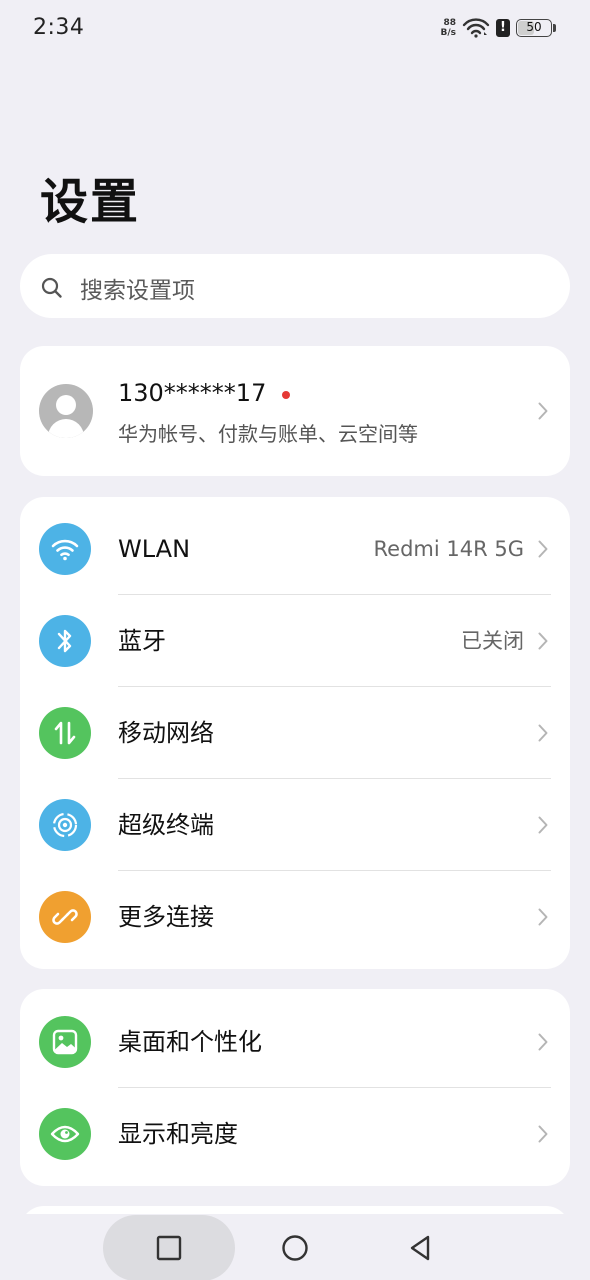  What do you see at coordinates (59, 27) in the screenshot?
I see `status-time: 2:34` at bounding box center [59, 27].